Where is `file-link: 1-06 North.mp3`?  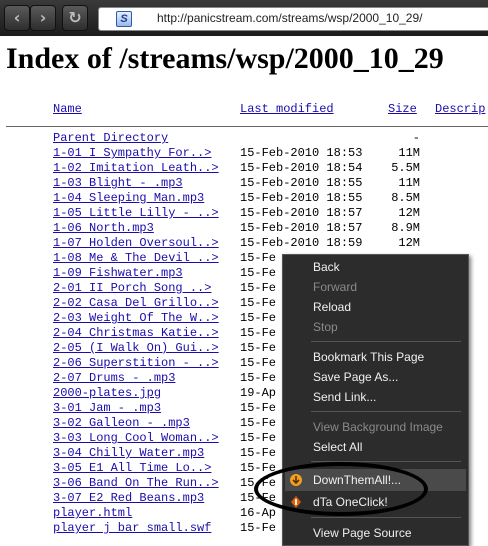 file-link: 1-06 North.mp3 is located at coordinates (103, 228).